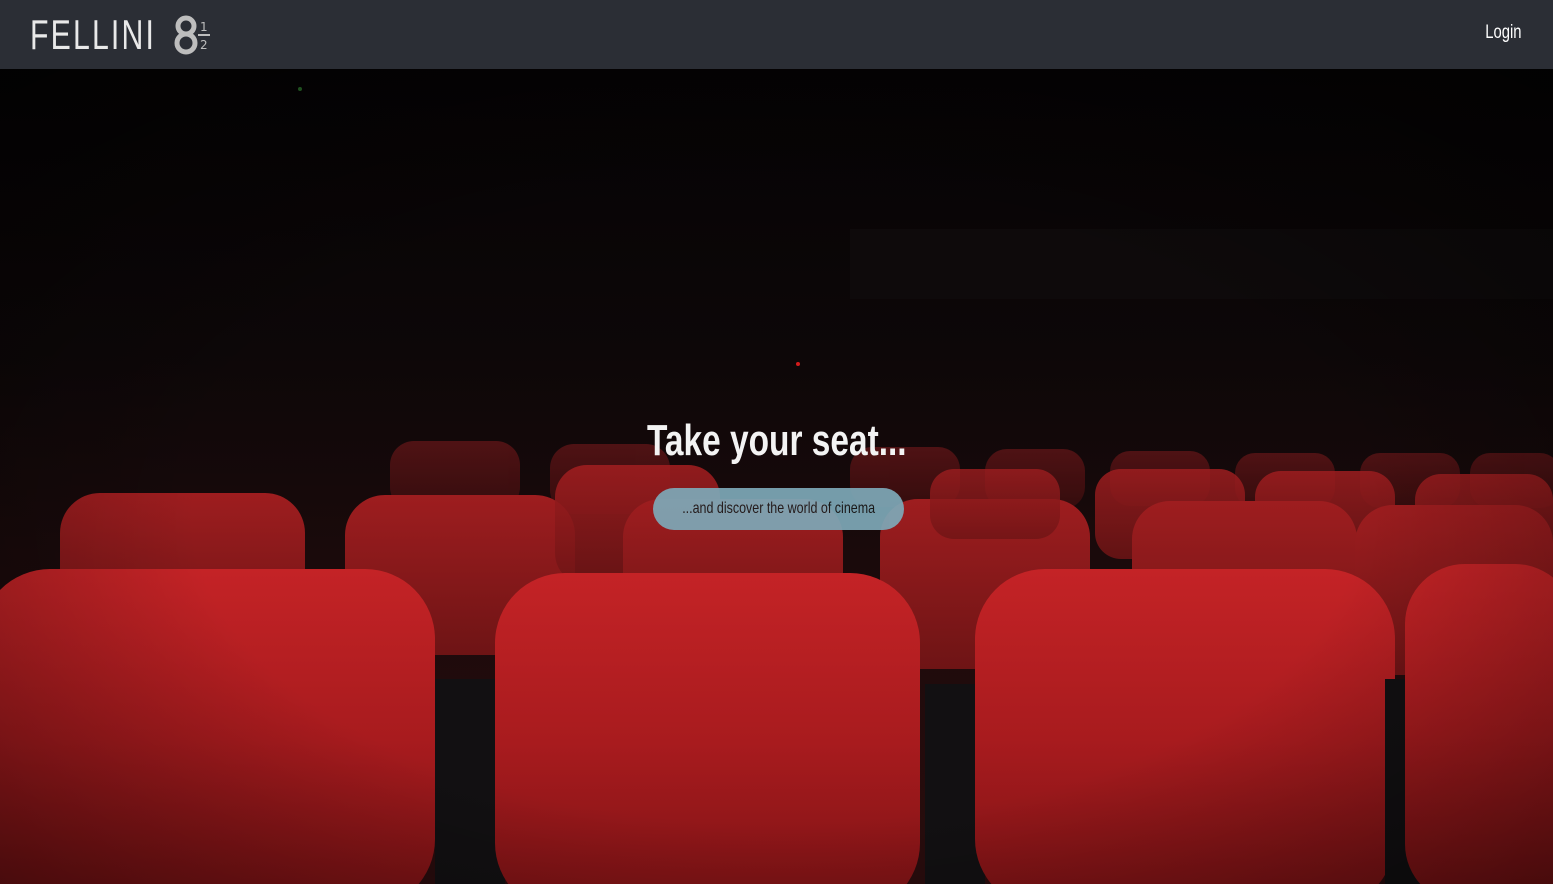 This screenshot has width=1553, height=884. Describe the element at coordinates (204, 27) in the screenshot. I see `svg-text: 1` at that location.